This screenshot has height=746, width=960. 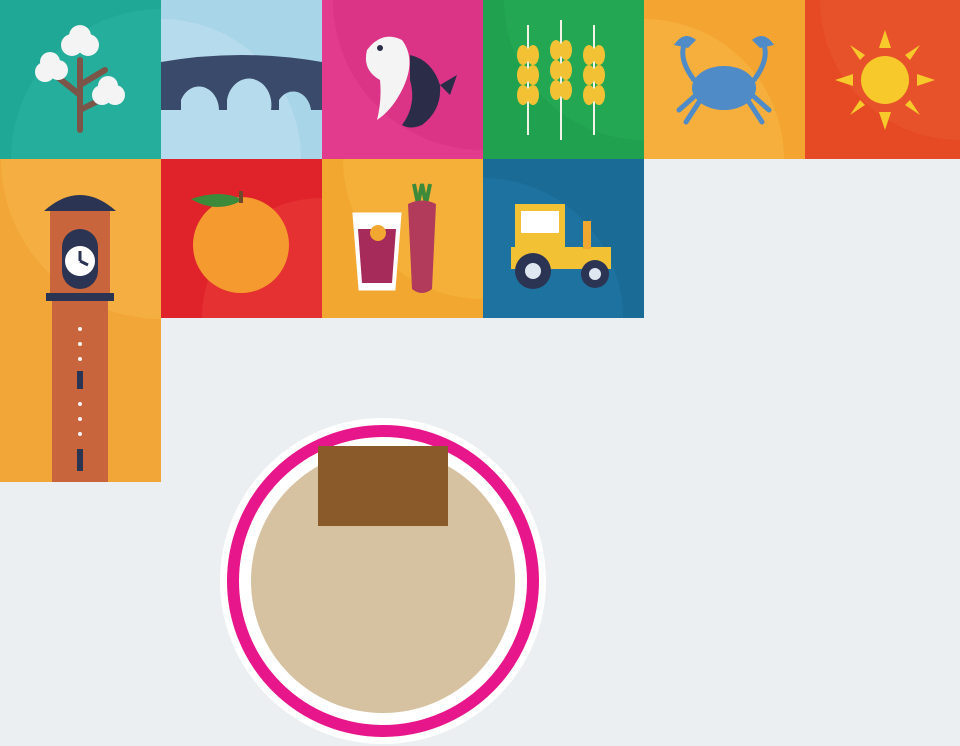 I want to click on wheat-stalks-icon, so click(x=574, y=70).